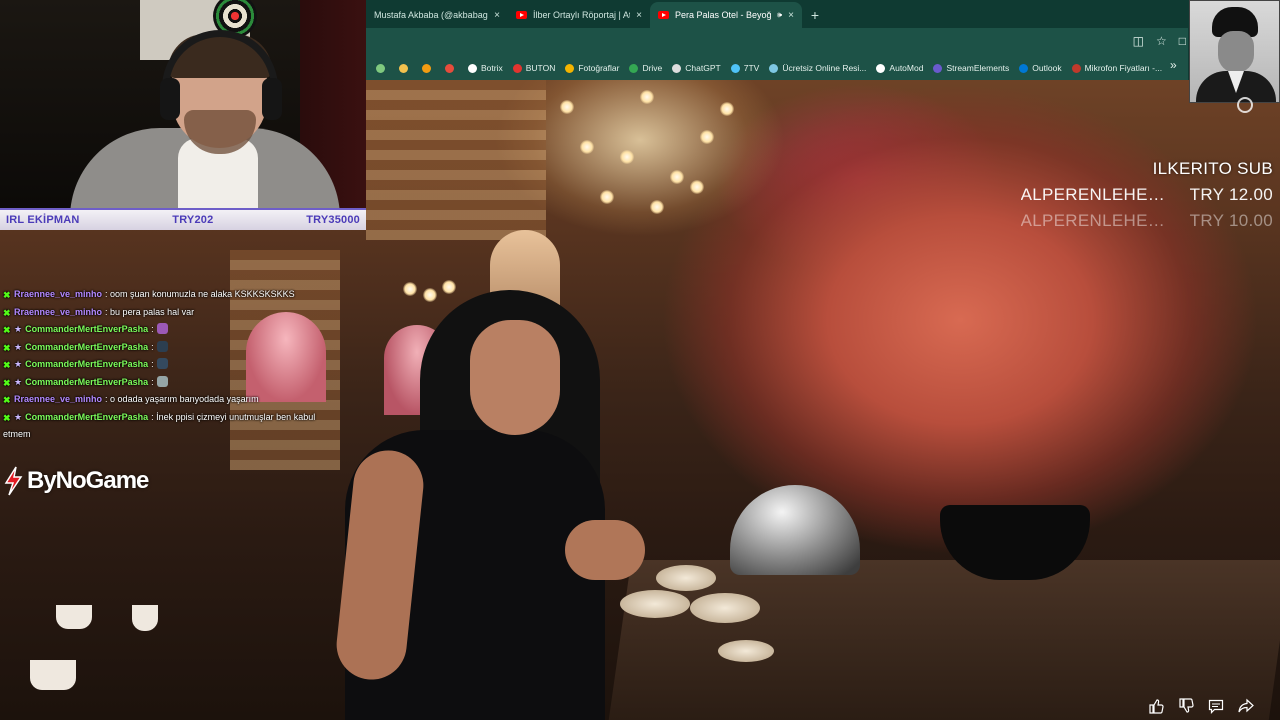  What do you see at coordinates (88, 480) in the screenshot?
I see `bynogame-wordmark: ByNoGame` at bounding box center [88, 480].